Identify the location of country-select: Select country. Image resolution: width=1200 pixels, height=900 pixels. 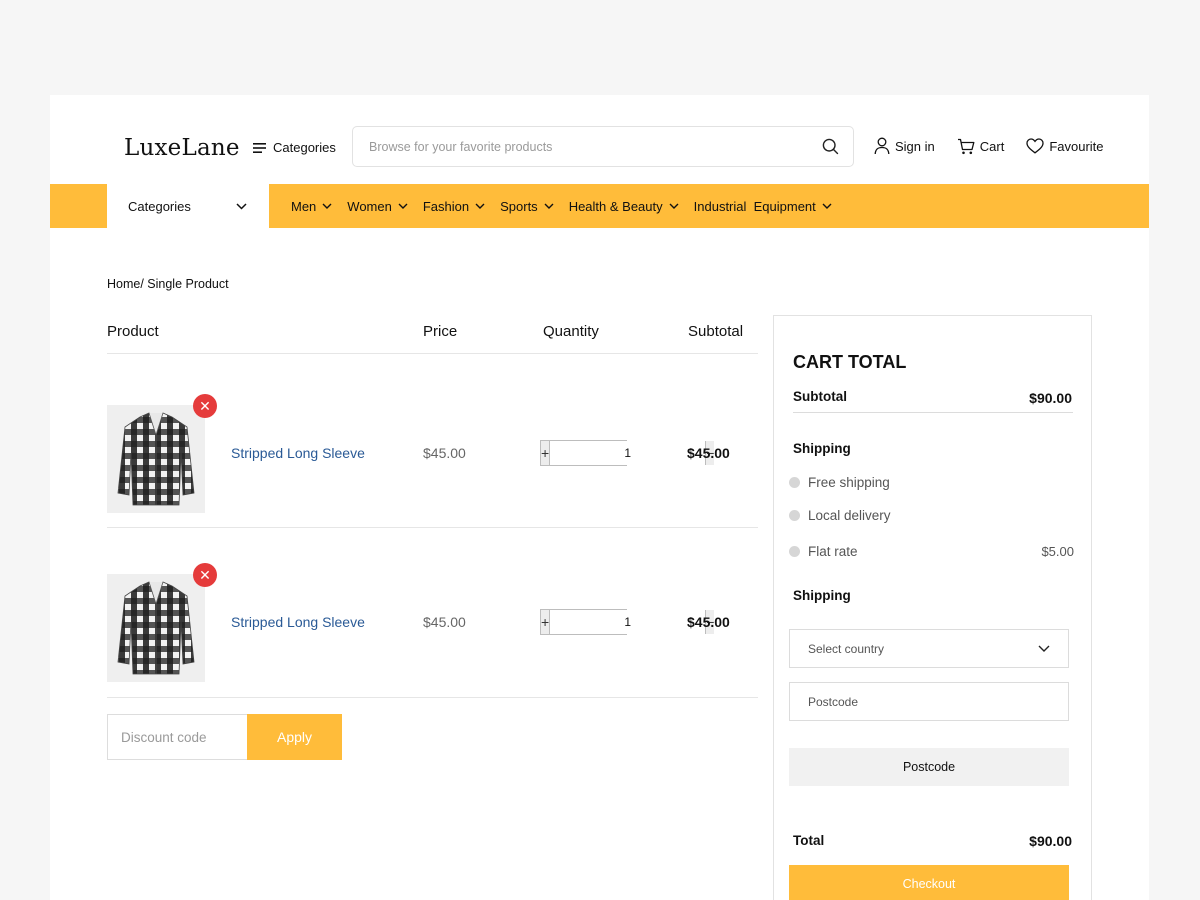
(929, 648).